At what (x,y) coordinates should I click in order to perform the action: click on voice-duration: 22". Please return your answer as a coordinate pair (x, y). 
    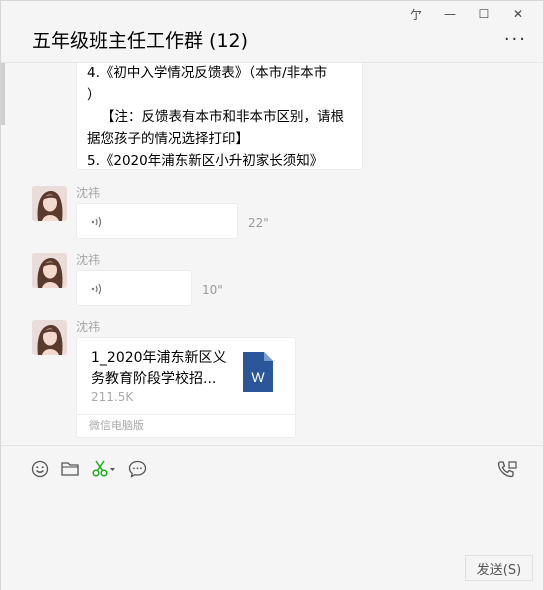
    Looking at the image, I should click on (258, 223).